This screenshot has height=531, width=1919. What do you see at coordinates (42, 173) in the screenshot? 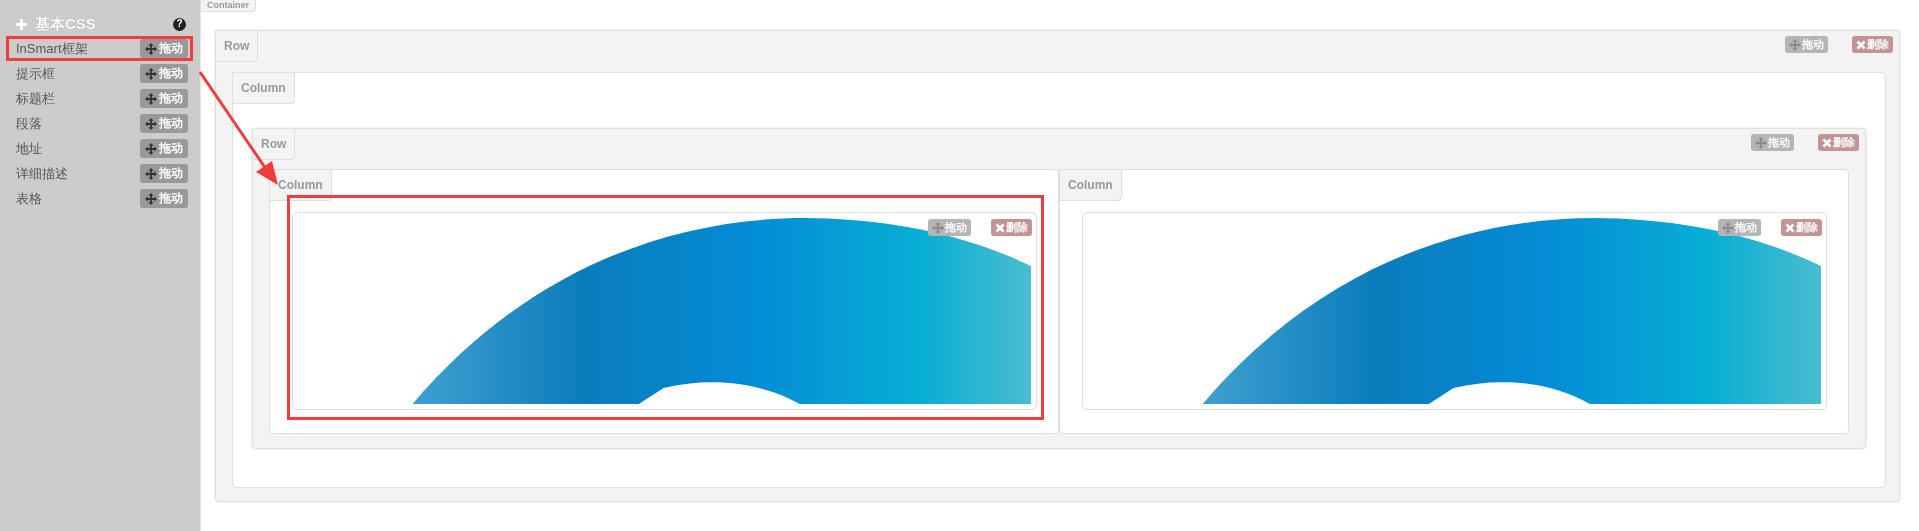
I see `component-label: 详细描述` at bounding box center [42, 173].